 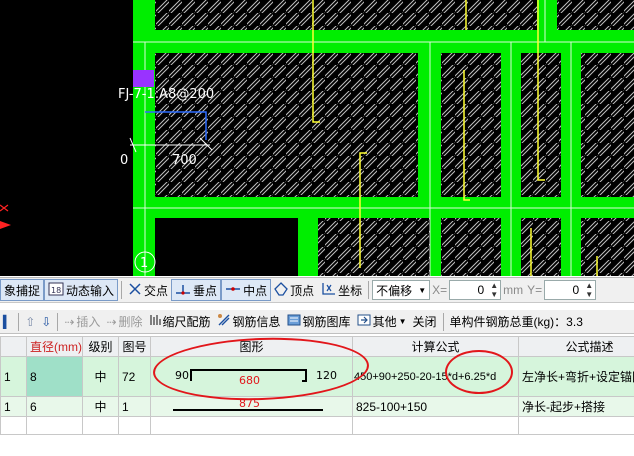 I want to click on close-label: 关闭, so click(x=424, y=322).